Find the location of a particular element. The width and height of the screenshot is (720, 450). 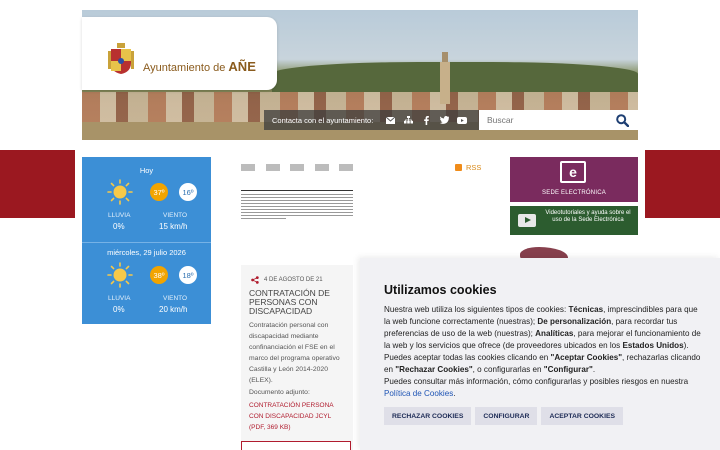

contact-label: Contacta con el ayuntamiento: is located at coordinates (323, 120).